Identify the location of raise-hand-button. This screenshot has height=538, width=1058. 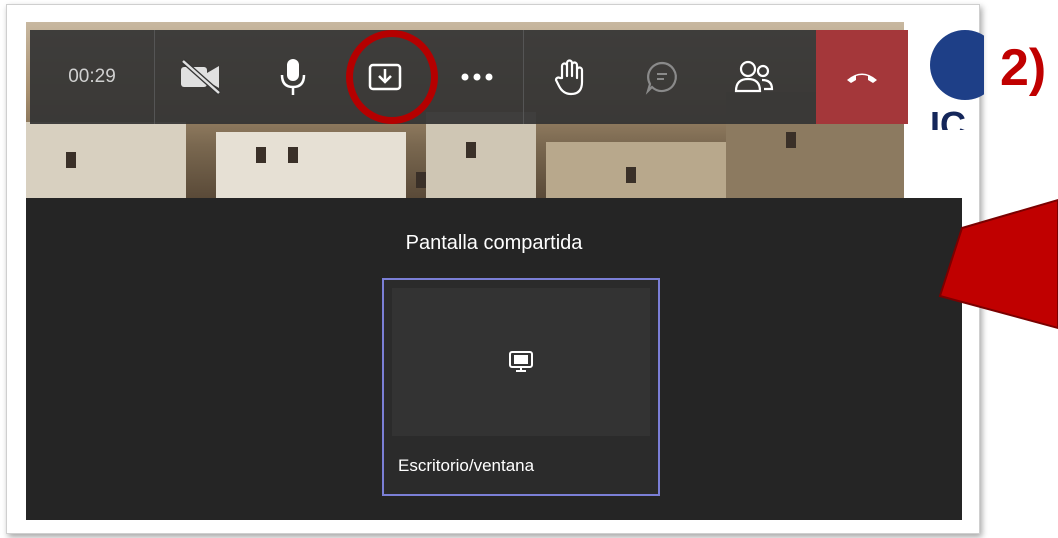
(570, 77).